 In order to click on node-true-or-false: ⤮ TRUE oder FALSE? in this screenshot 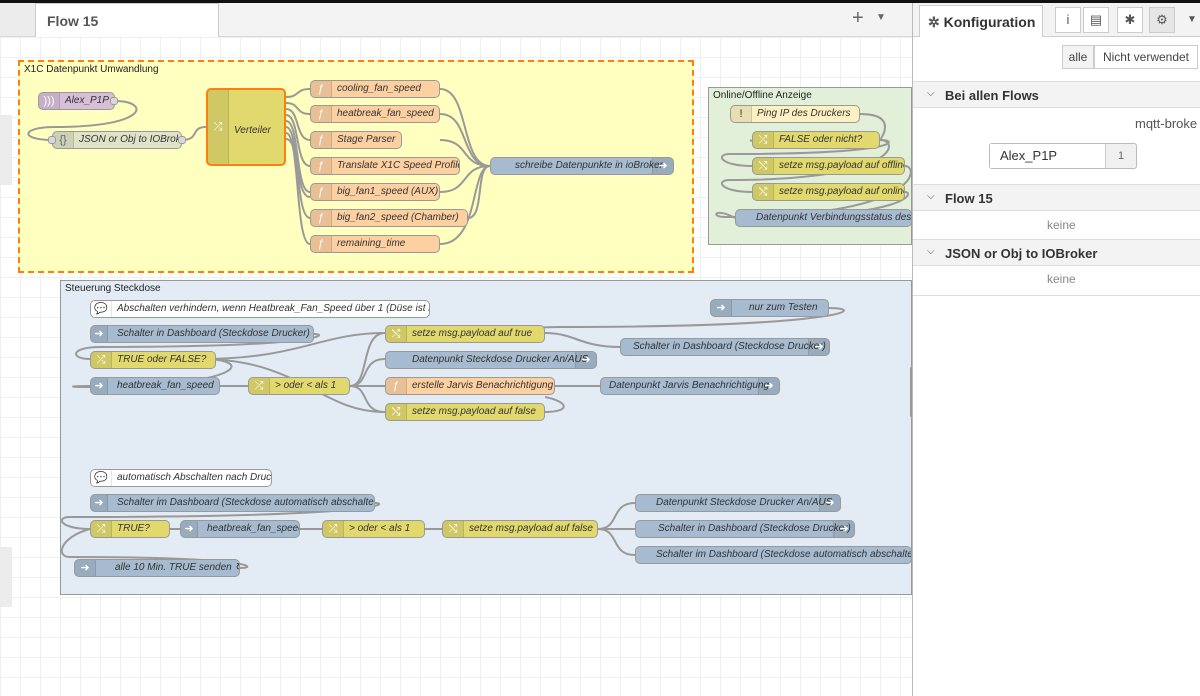, I will do `click(153, 360)`.